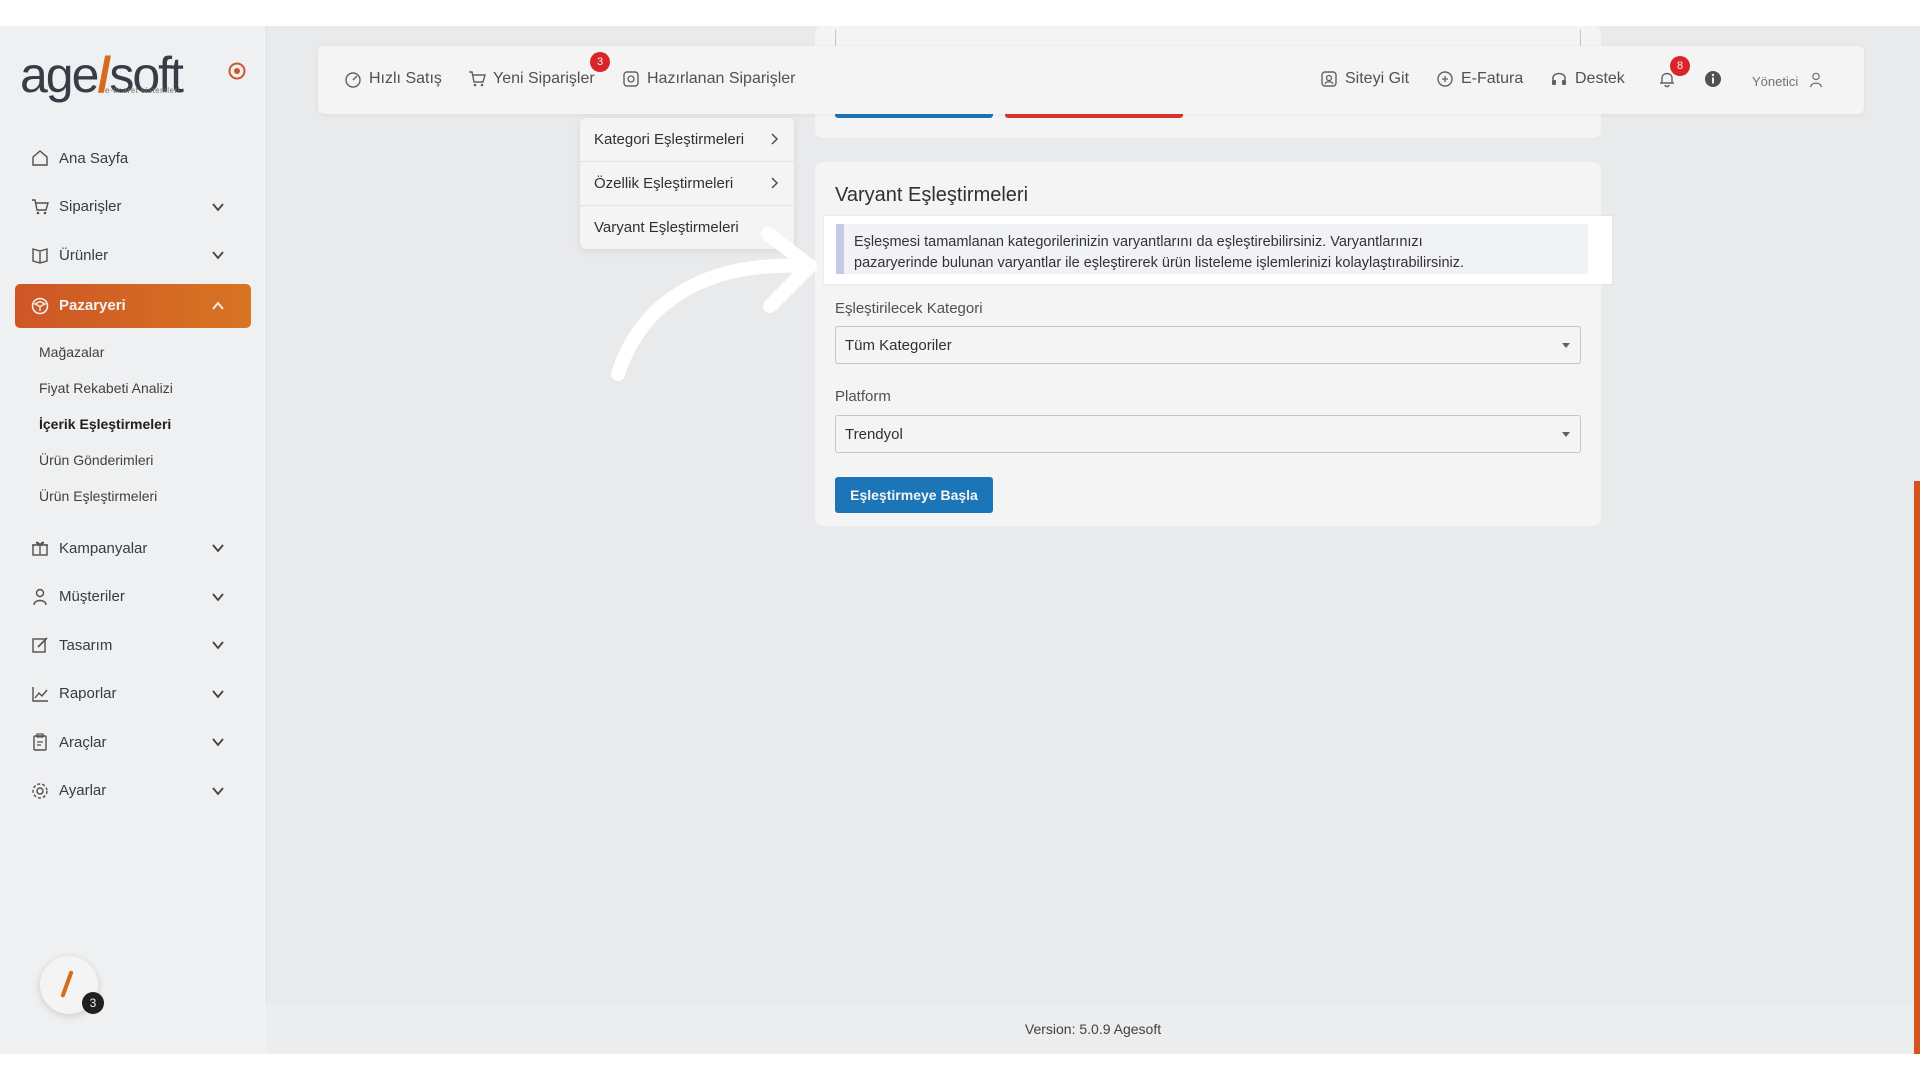 The image size is (1920, 1080). Describe the element at coordinates (133, 207) in the screenshot. I see `sidebar-item-siparisler: Siparişler` at that location.